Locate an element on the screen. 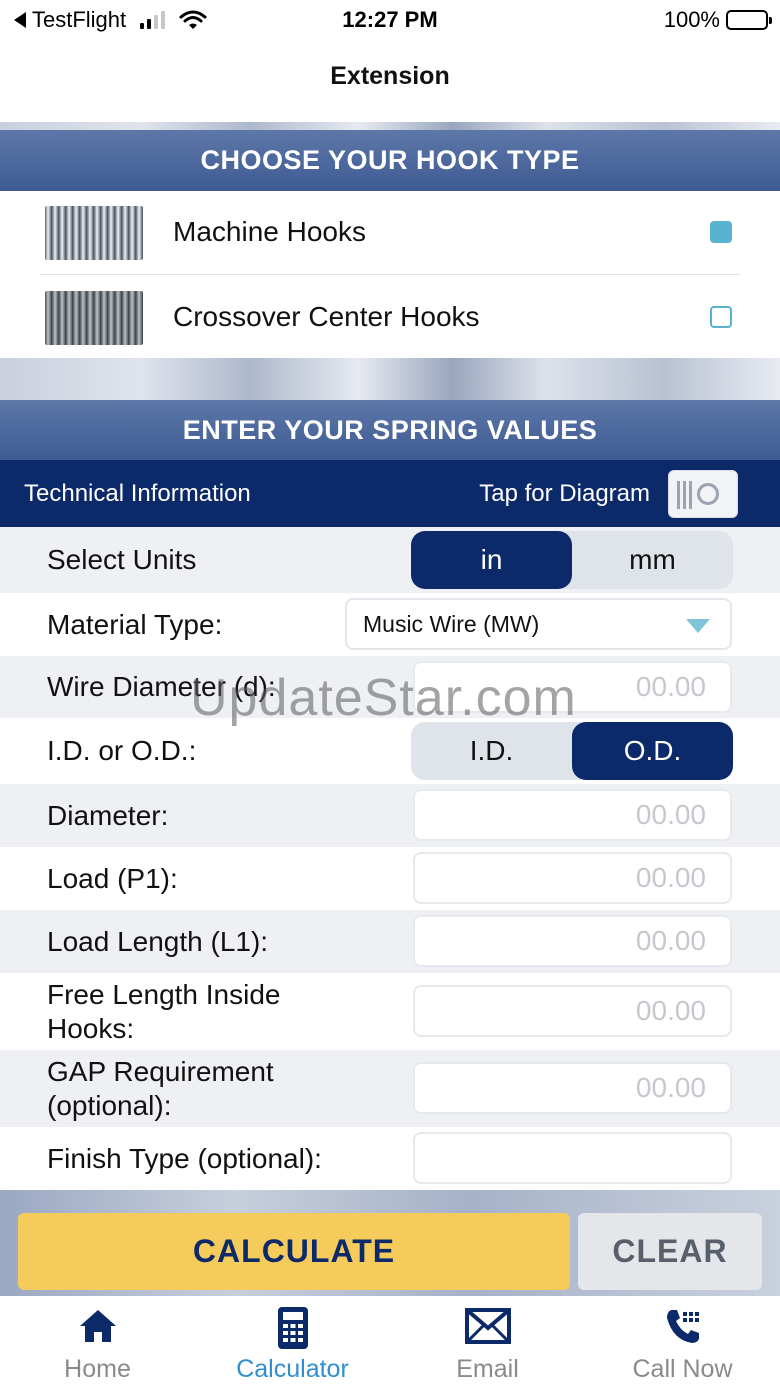 The image size is (780, 1387). gap-label-line2: (optional): is located at coordinates (109, 1105).